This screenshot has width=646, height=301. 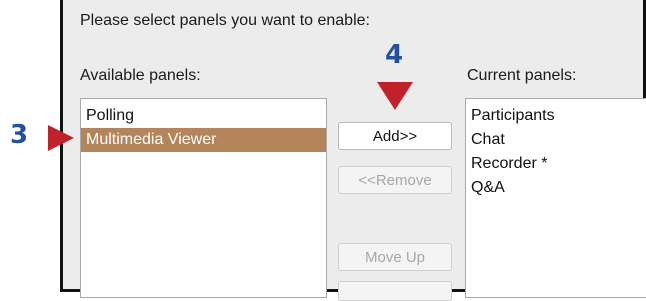 I want to click on arrow-down-icon, so click(x=395, y=96).